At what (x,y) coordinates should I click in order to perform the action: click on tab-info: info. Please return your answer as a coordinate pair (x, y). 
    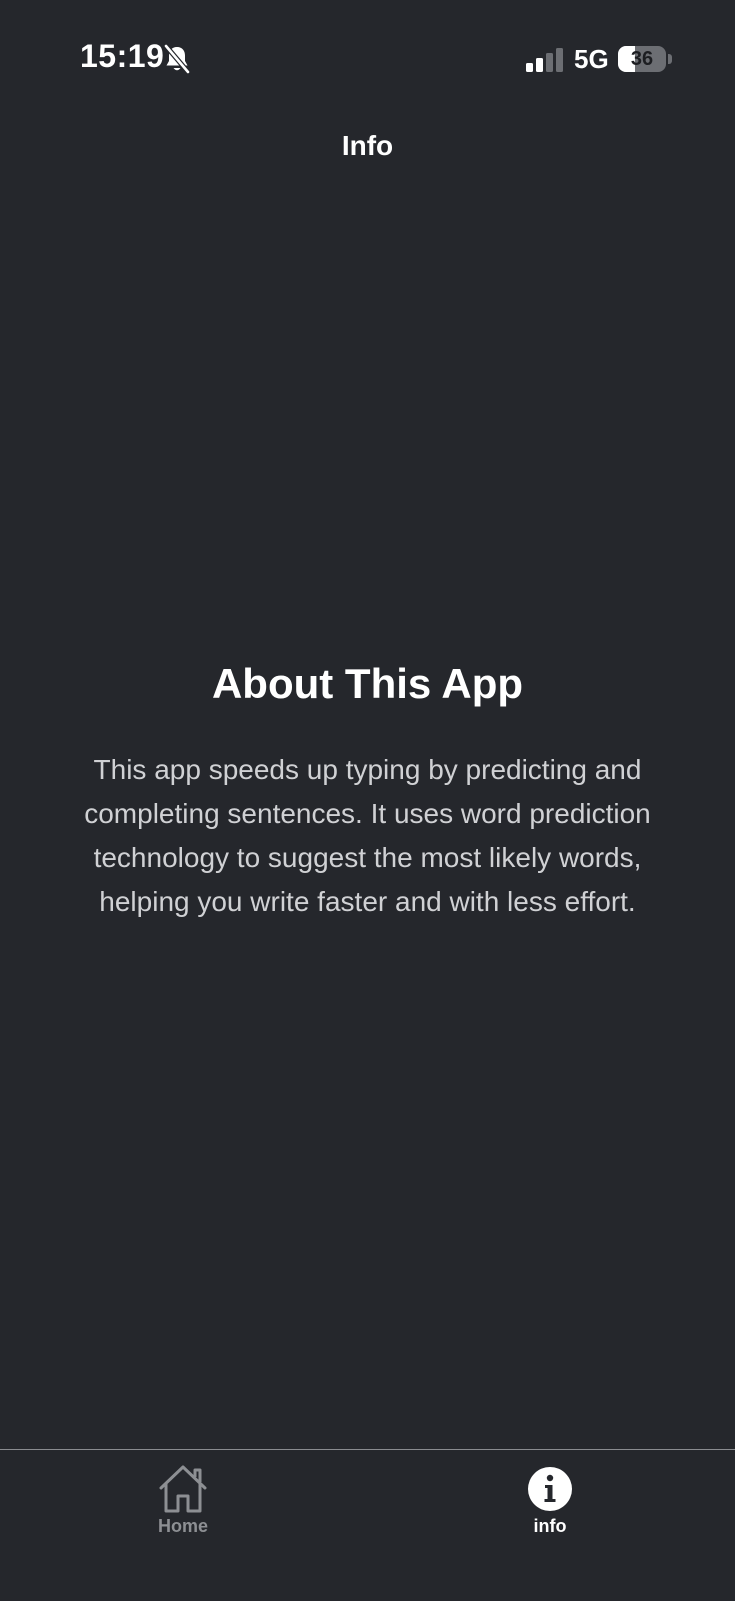
    Looking at the image, I should click on (550, 1504).